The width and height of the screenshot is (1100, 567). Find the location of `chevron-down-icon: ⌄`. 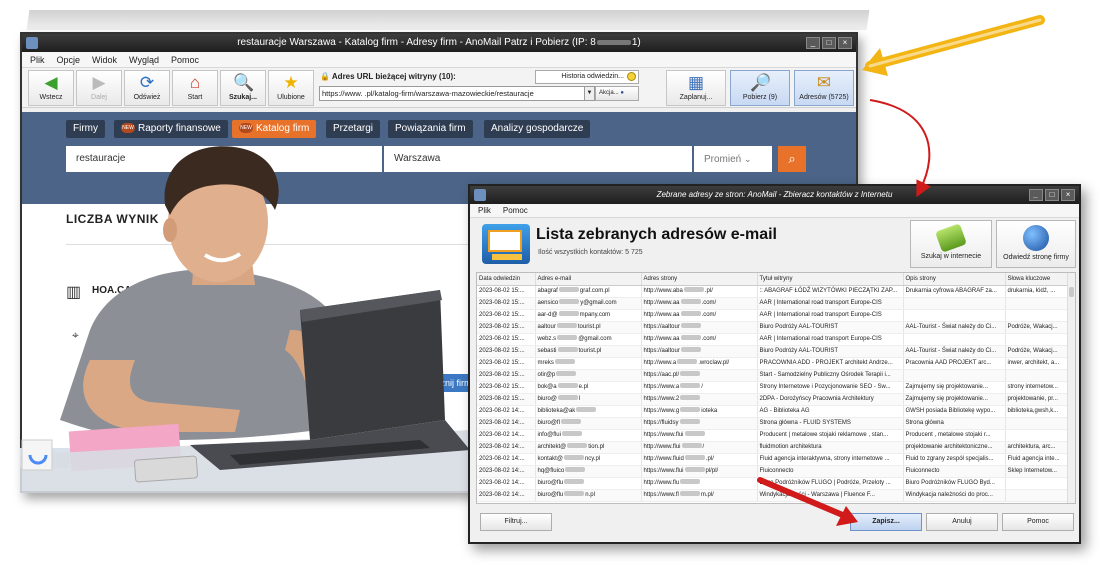

chevron-down-icon: ⌄ is located at coordinates (748, 159).